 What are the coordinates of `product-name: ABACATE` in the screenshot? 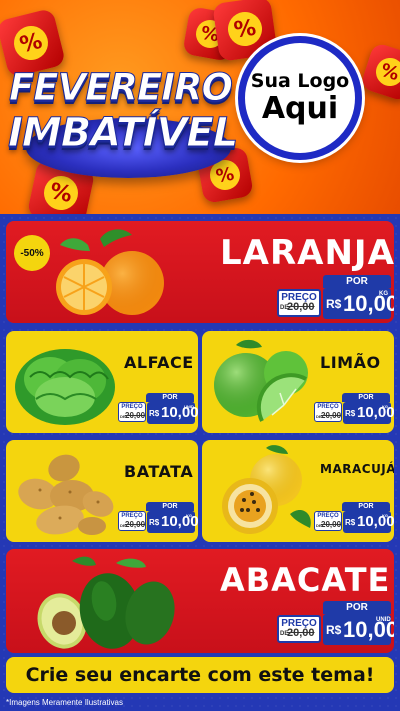 It's located at (305, 580).